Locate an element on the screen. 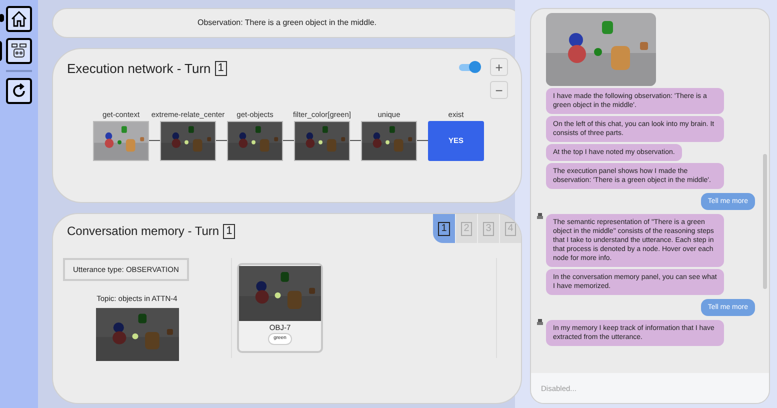 Image resolution: width=777 pixels, height=408 pixels. turn-tab: 1 is located at coordinates (444, 228).